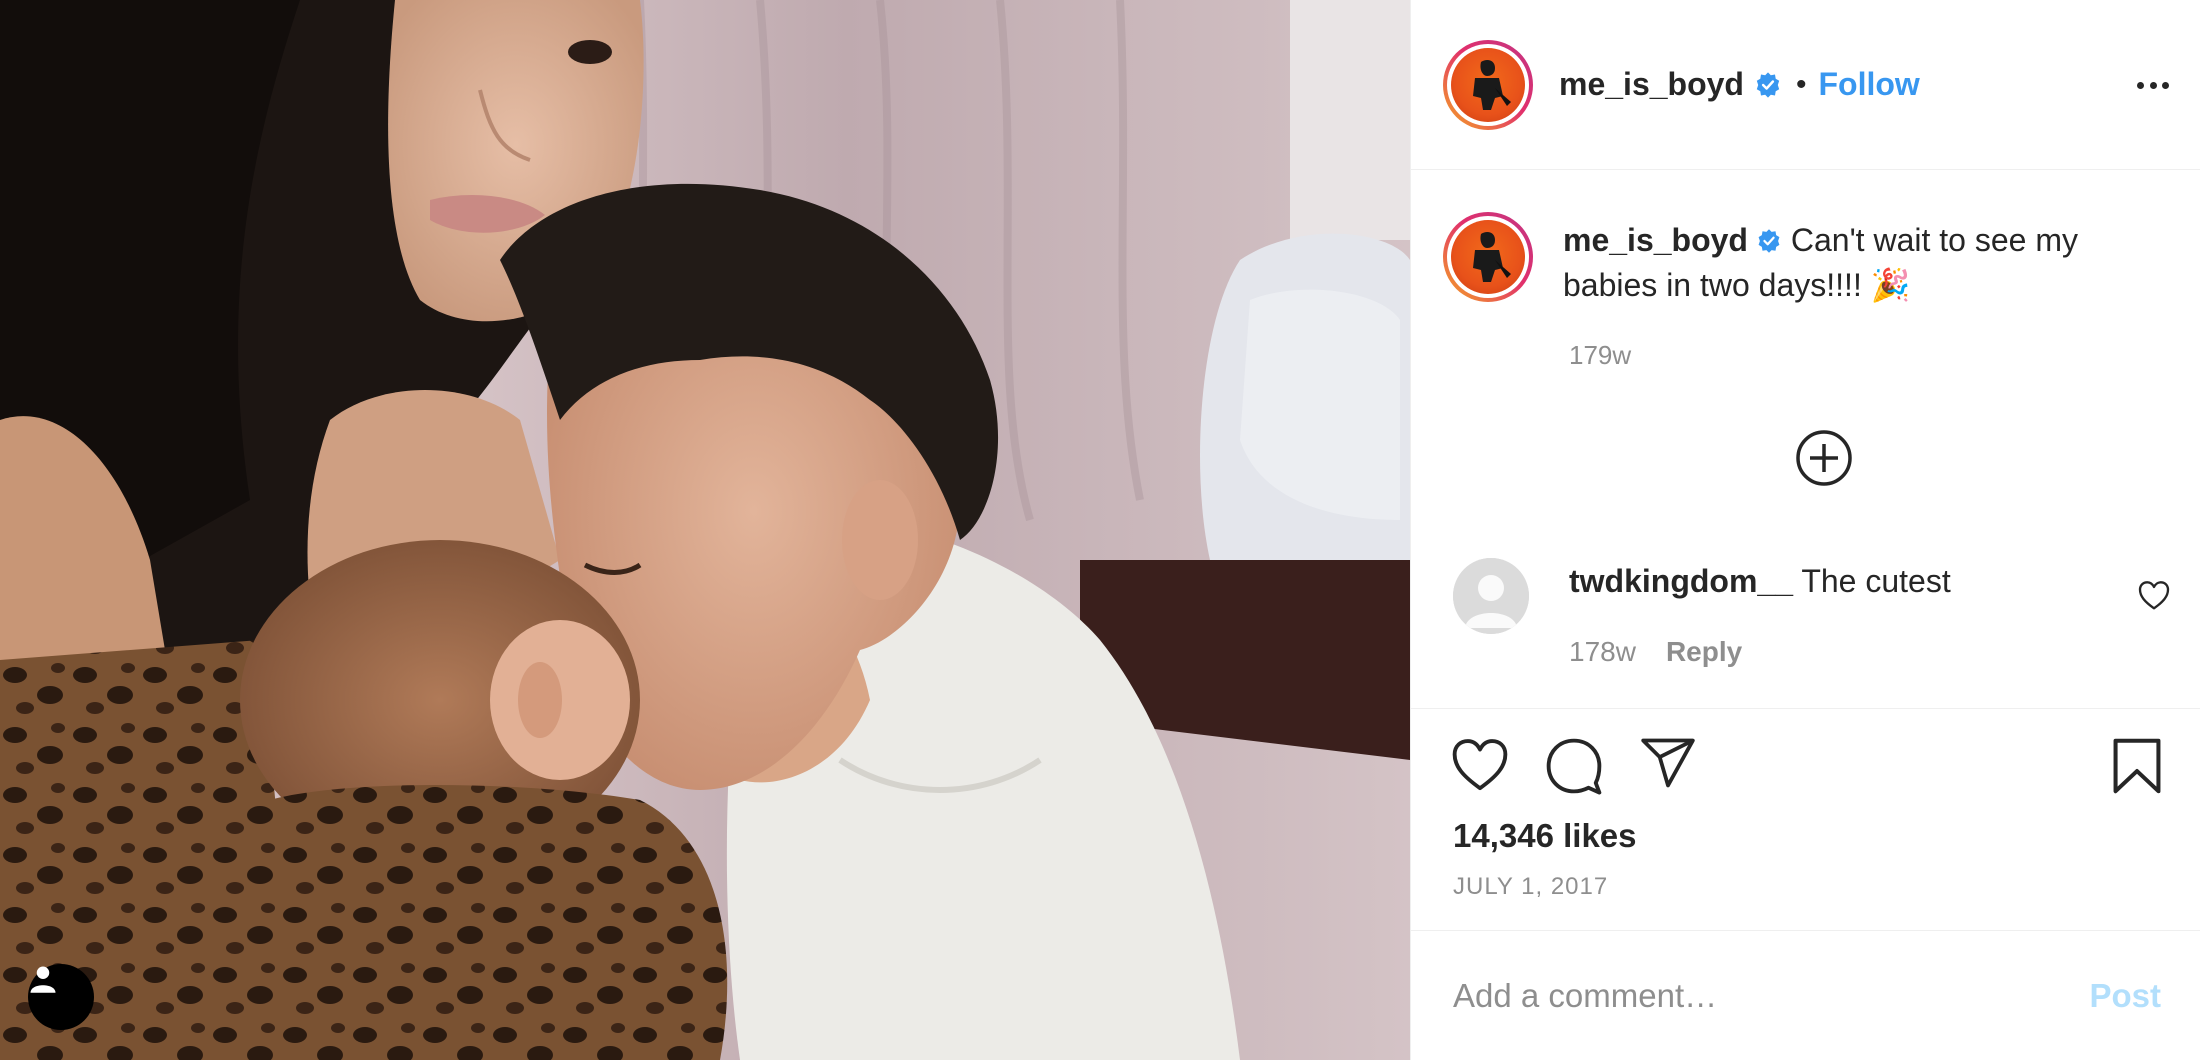 This screenshot has width=2200, height=1060. I want to click on comment-composer: Post, so click(1805, 995).